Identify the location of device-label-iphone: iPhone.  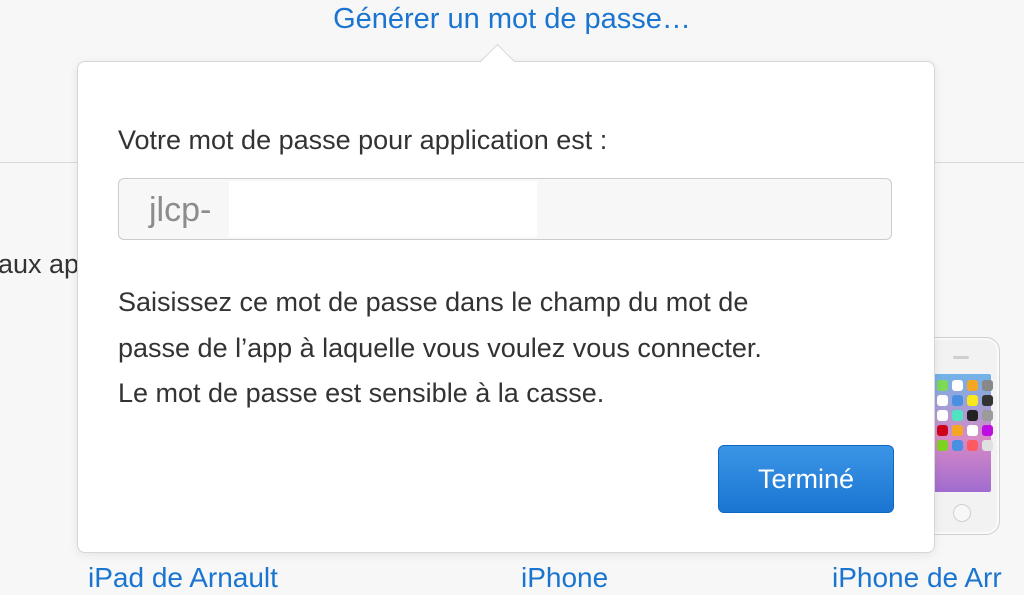
(564, 578).